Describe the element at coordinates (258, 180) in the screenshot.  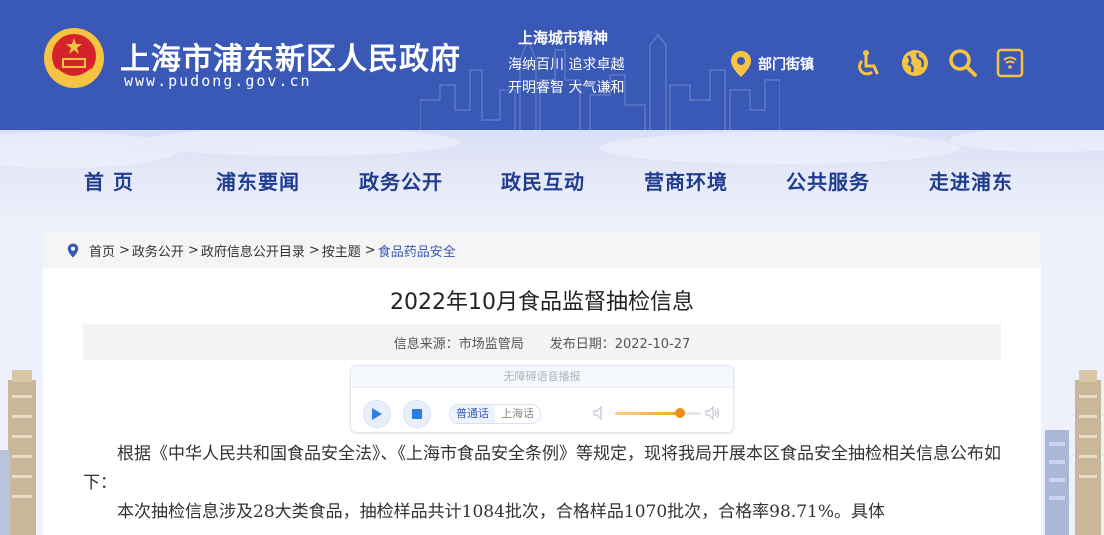
I see `nav-pudong-news: 浦东要闻` at that location.